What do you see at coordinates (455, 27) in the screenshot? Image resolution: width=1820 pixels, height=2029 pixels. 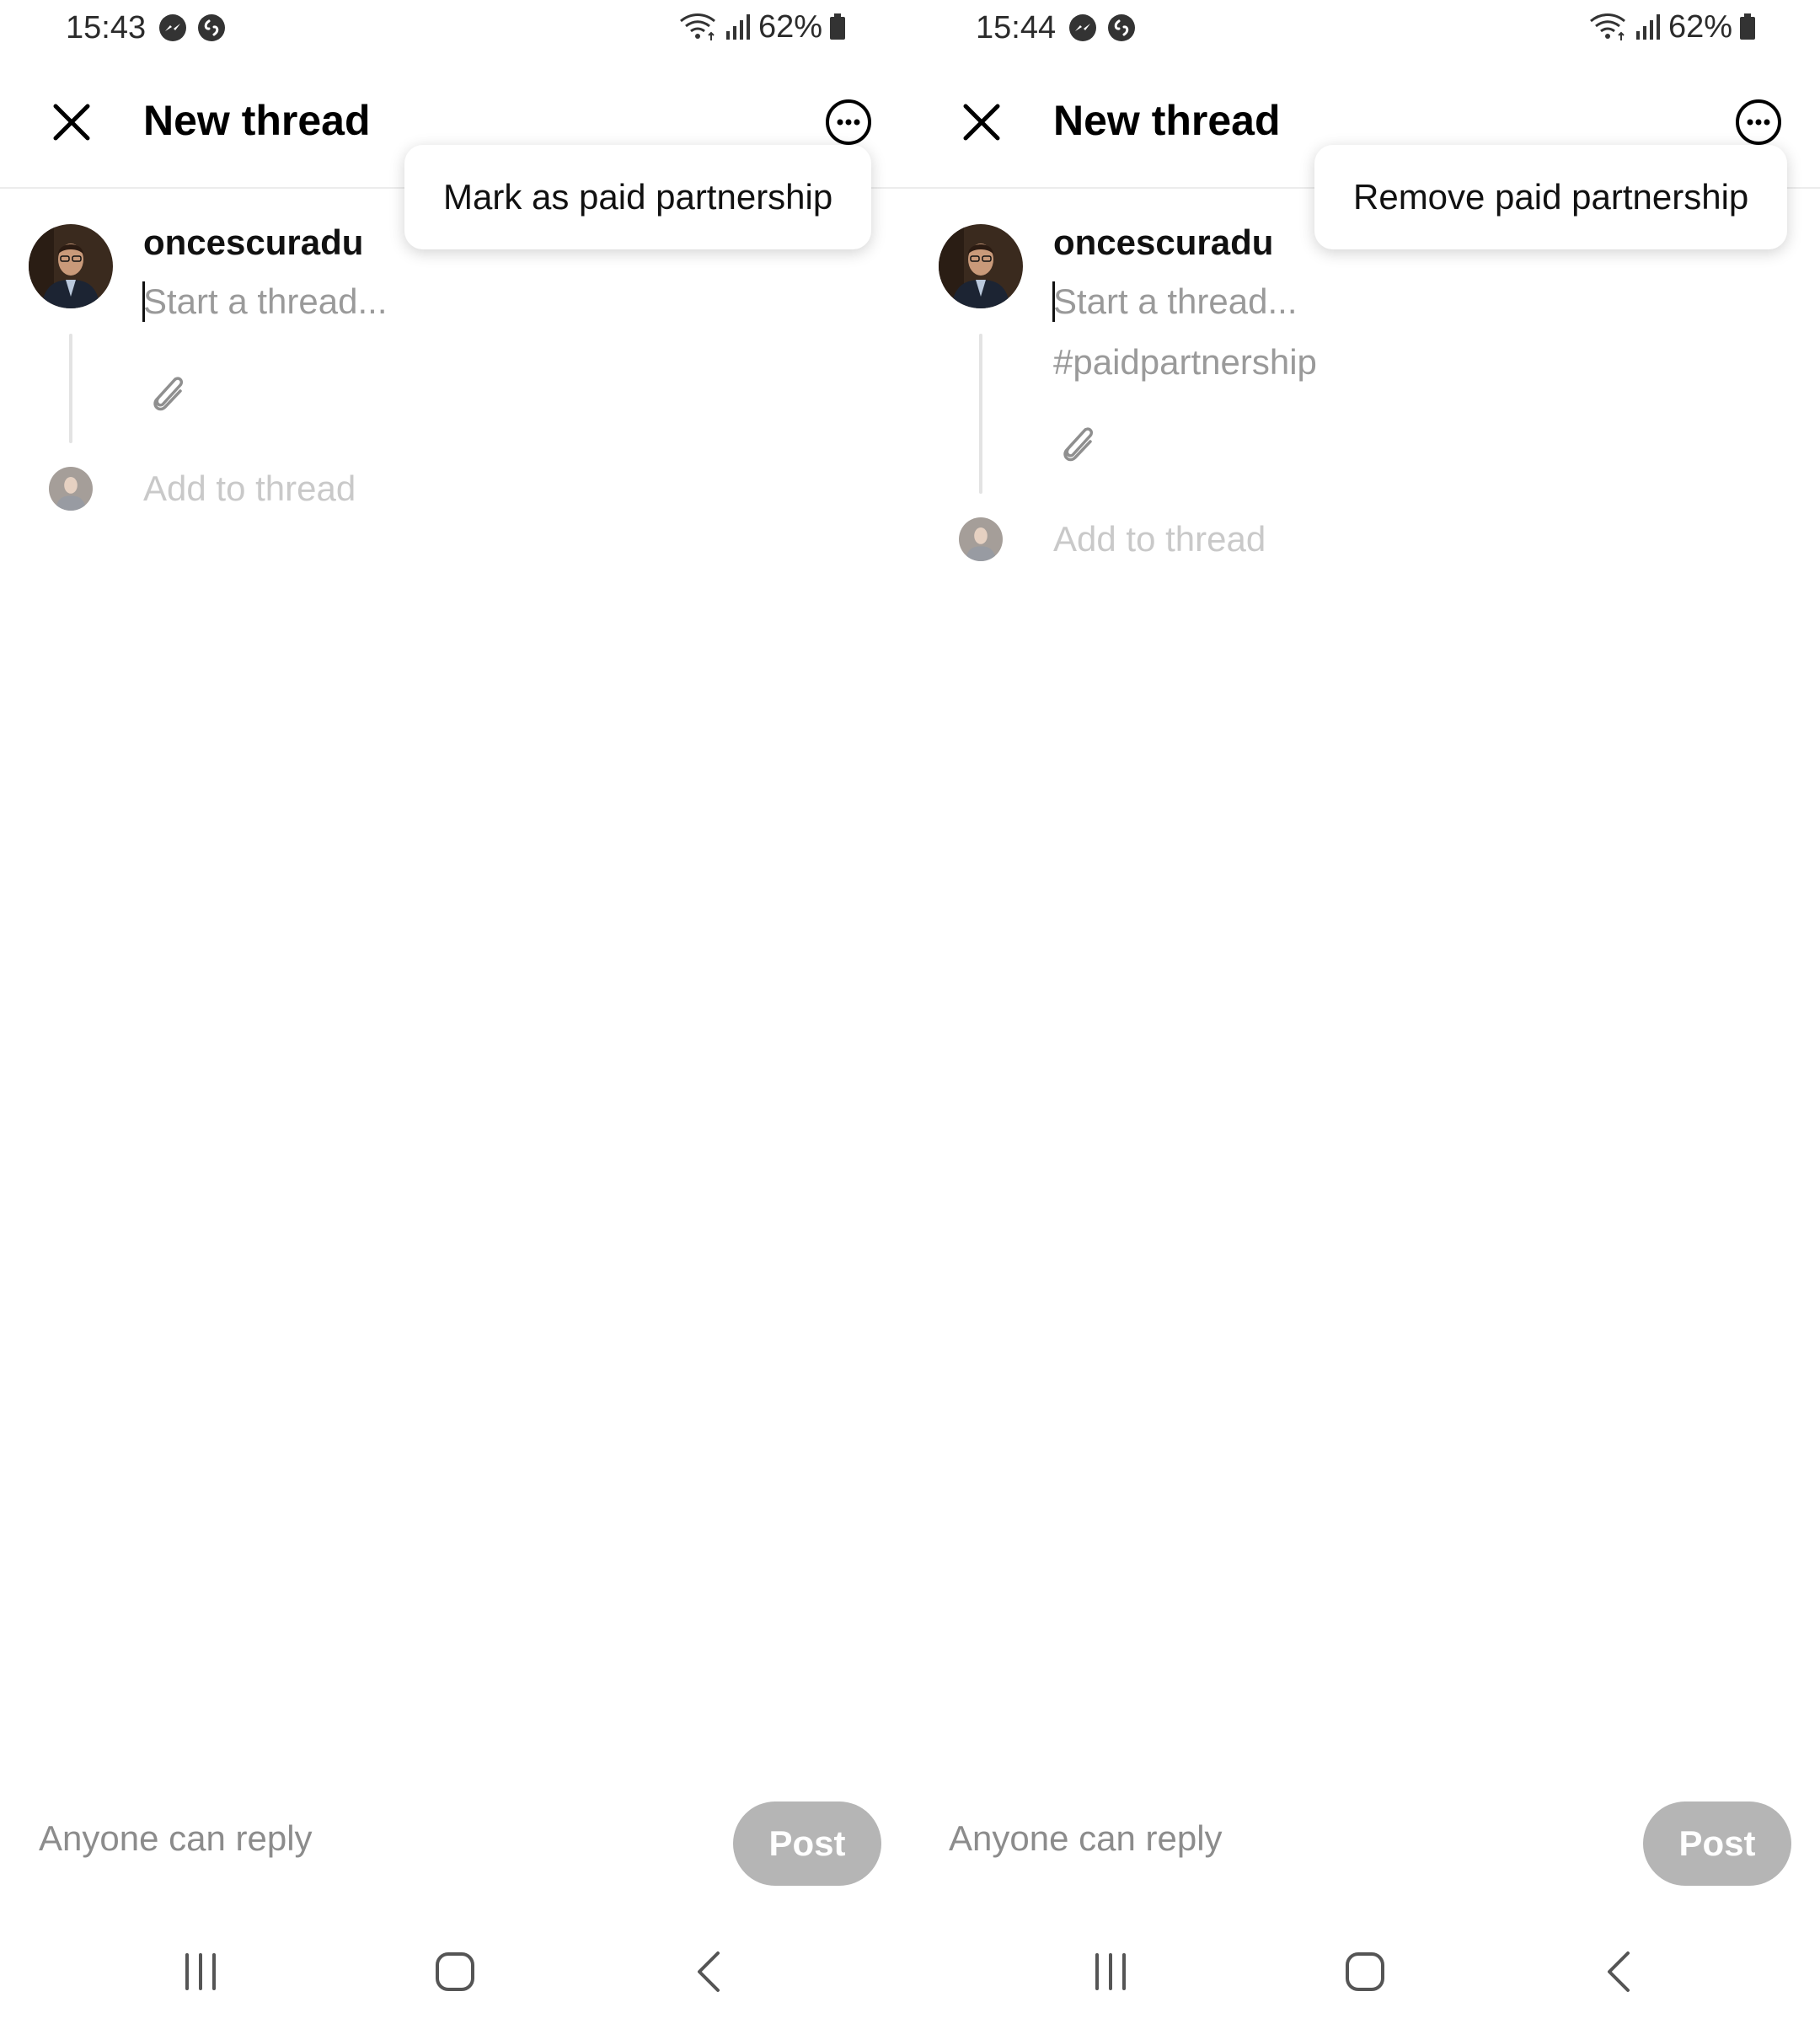 I see `status-bar: 15:43 62%` at bounding box center [455, 27].